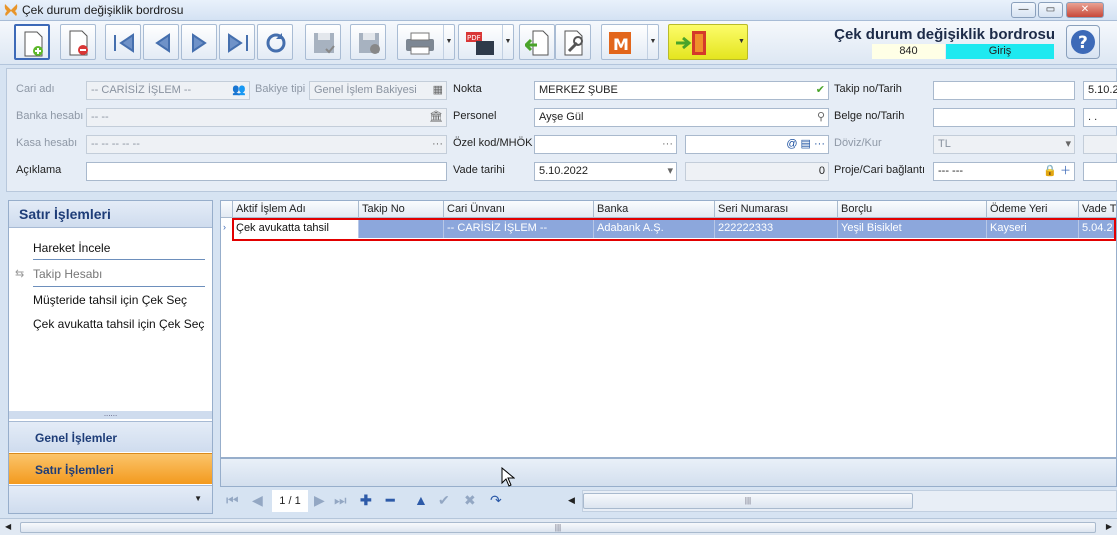 The image size is (1117, 535). What do you see at coordinates (1097, 229) in the screenshot?
I see `table-cell: 5.04.2` at bounding box center [1097, 229].